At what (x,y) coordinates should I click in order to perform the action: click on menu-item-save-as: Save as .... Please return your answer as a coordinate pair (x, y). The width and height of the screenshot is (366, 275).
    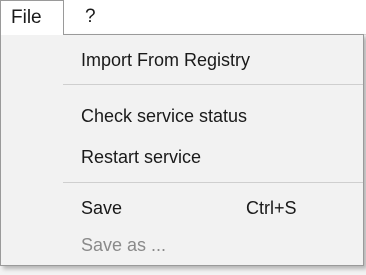
    Looking at the image, I should click on (124, 245).